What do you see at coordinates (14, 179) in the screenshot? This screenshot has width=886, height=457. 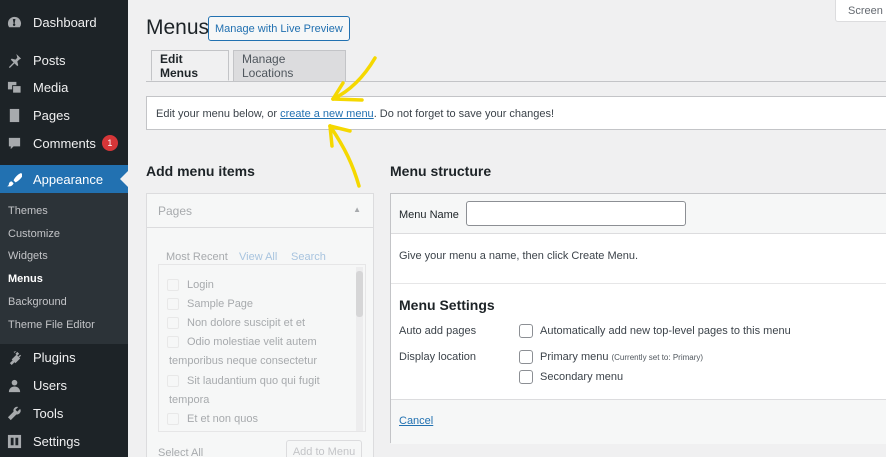 I see `paintbrush-icon` at bounding box center [14, 179].